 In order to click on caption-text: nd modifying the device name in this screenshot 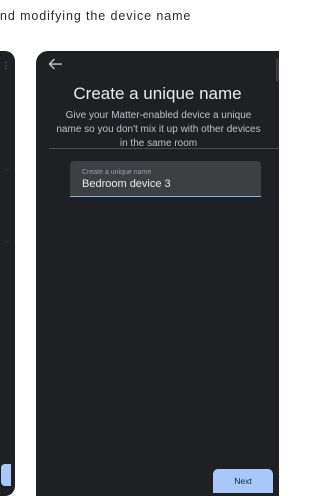, I will do `click(96, 16)`.